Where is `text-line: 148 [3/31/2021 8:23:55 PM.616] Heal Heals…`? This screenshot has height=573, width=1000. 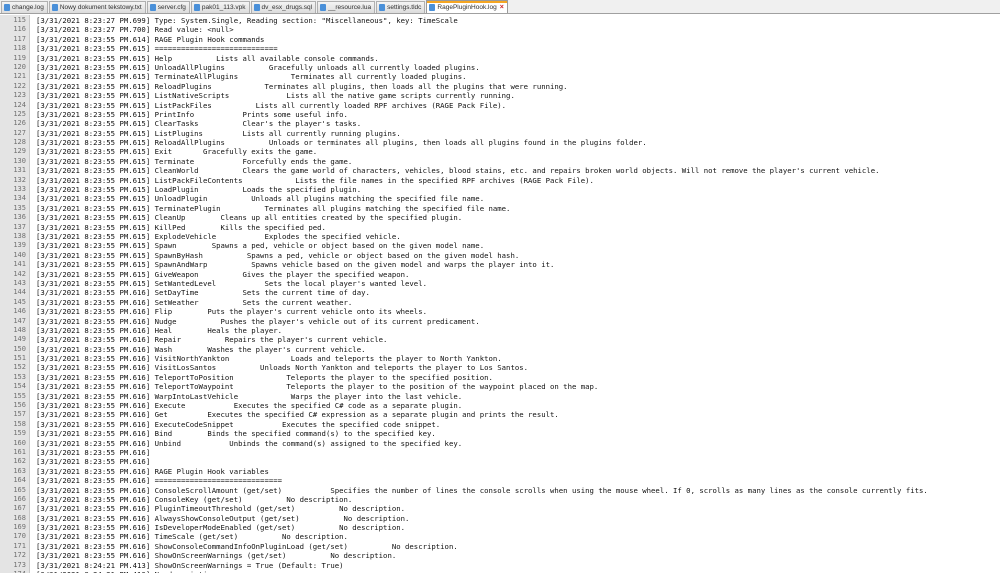 text-line: 148 [3/31/2021 8:23:55 PM.616] Heal Heals… is located at coordinates (500, 330).